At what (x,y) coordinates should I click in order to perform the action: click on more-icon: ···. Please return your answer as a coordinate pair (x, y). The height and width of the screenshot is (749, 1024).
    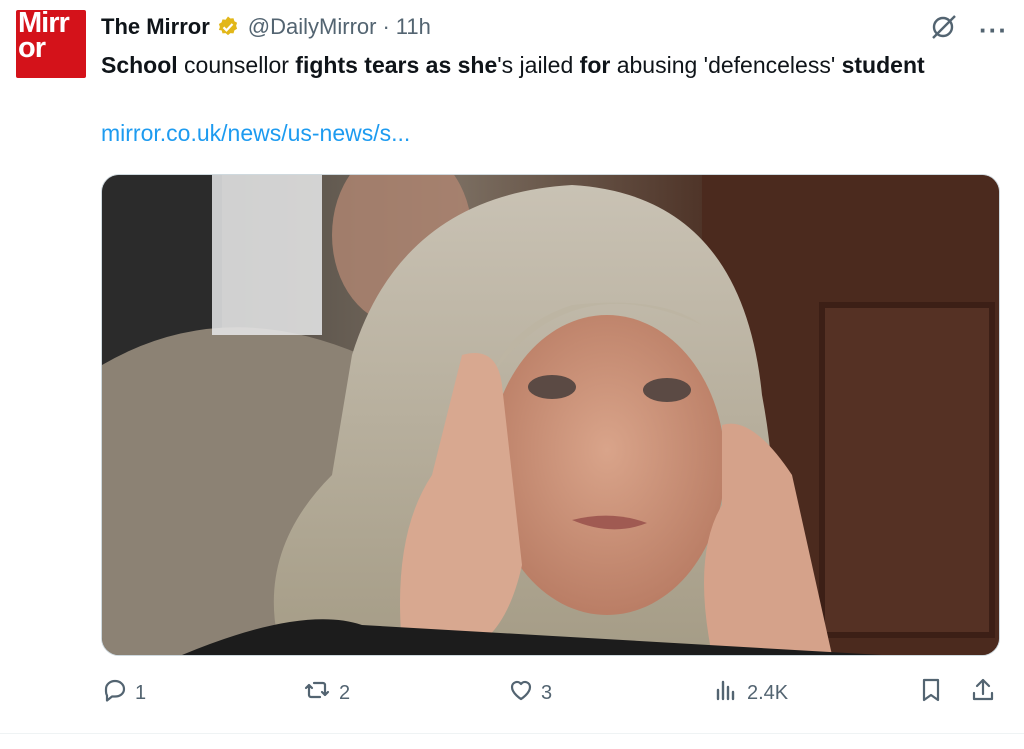
    Looking at the image, I should click on (993, 30).